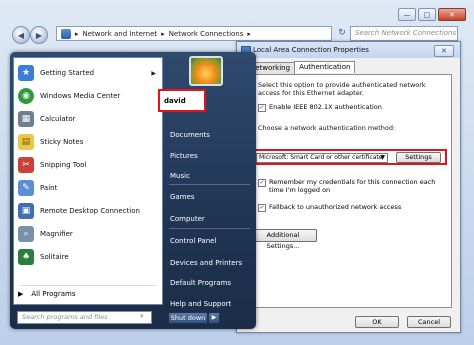 This screenshot has height=345, width=474. I want to click on network-icon, so click(66, 33).